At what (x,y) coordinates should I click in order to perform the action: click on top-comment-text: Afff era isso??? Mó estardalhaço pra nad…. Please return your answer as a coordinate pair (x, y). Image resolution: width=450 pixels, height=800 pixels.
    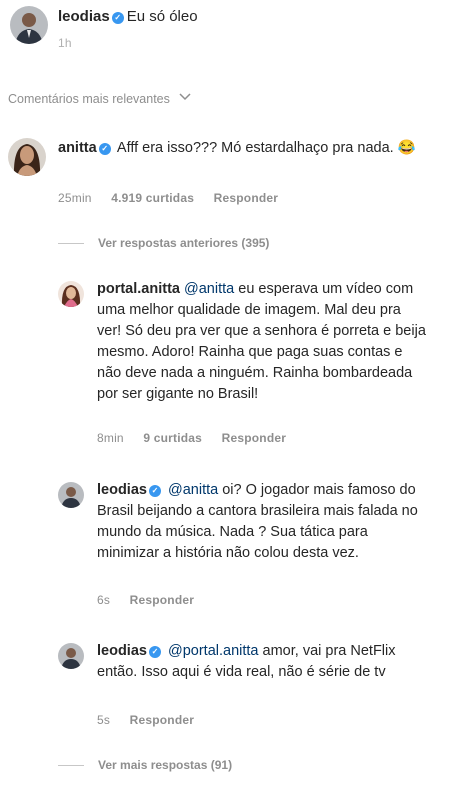
    Looking at the image, I should click on (266, 148).